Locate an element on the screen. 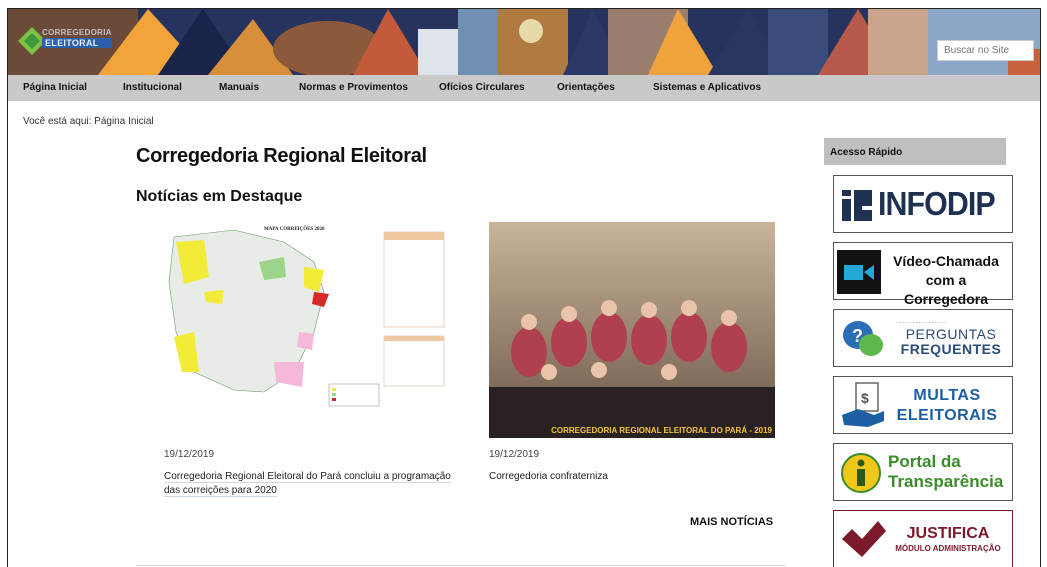 The width and height of the screenshot is (1047, 567). banner-collage is located at coordinates (524, 42).